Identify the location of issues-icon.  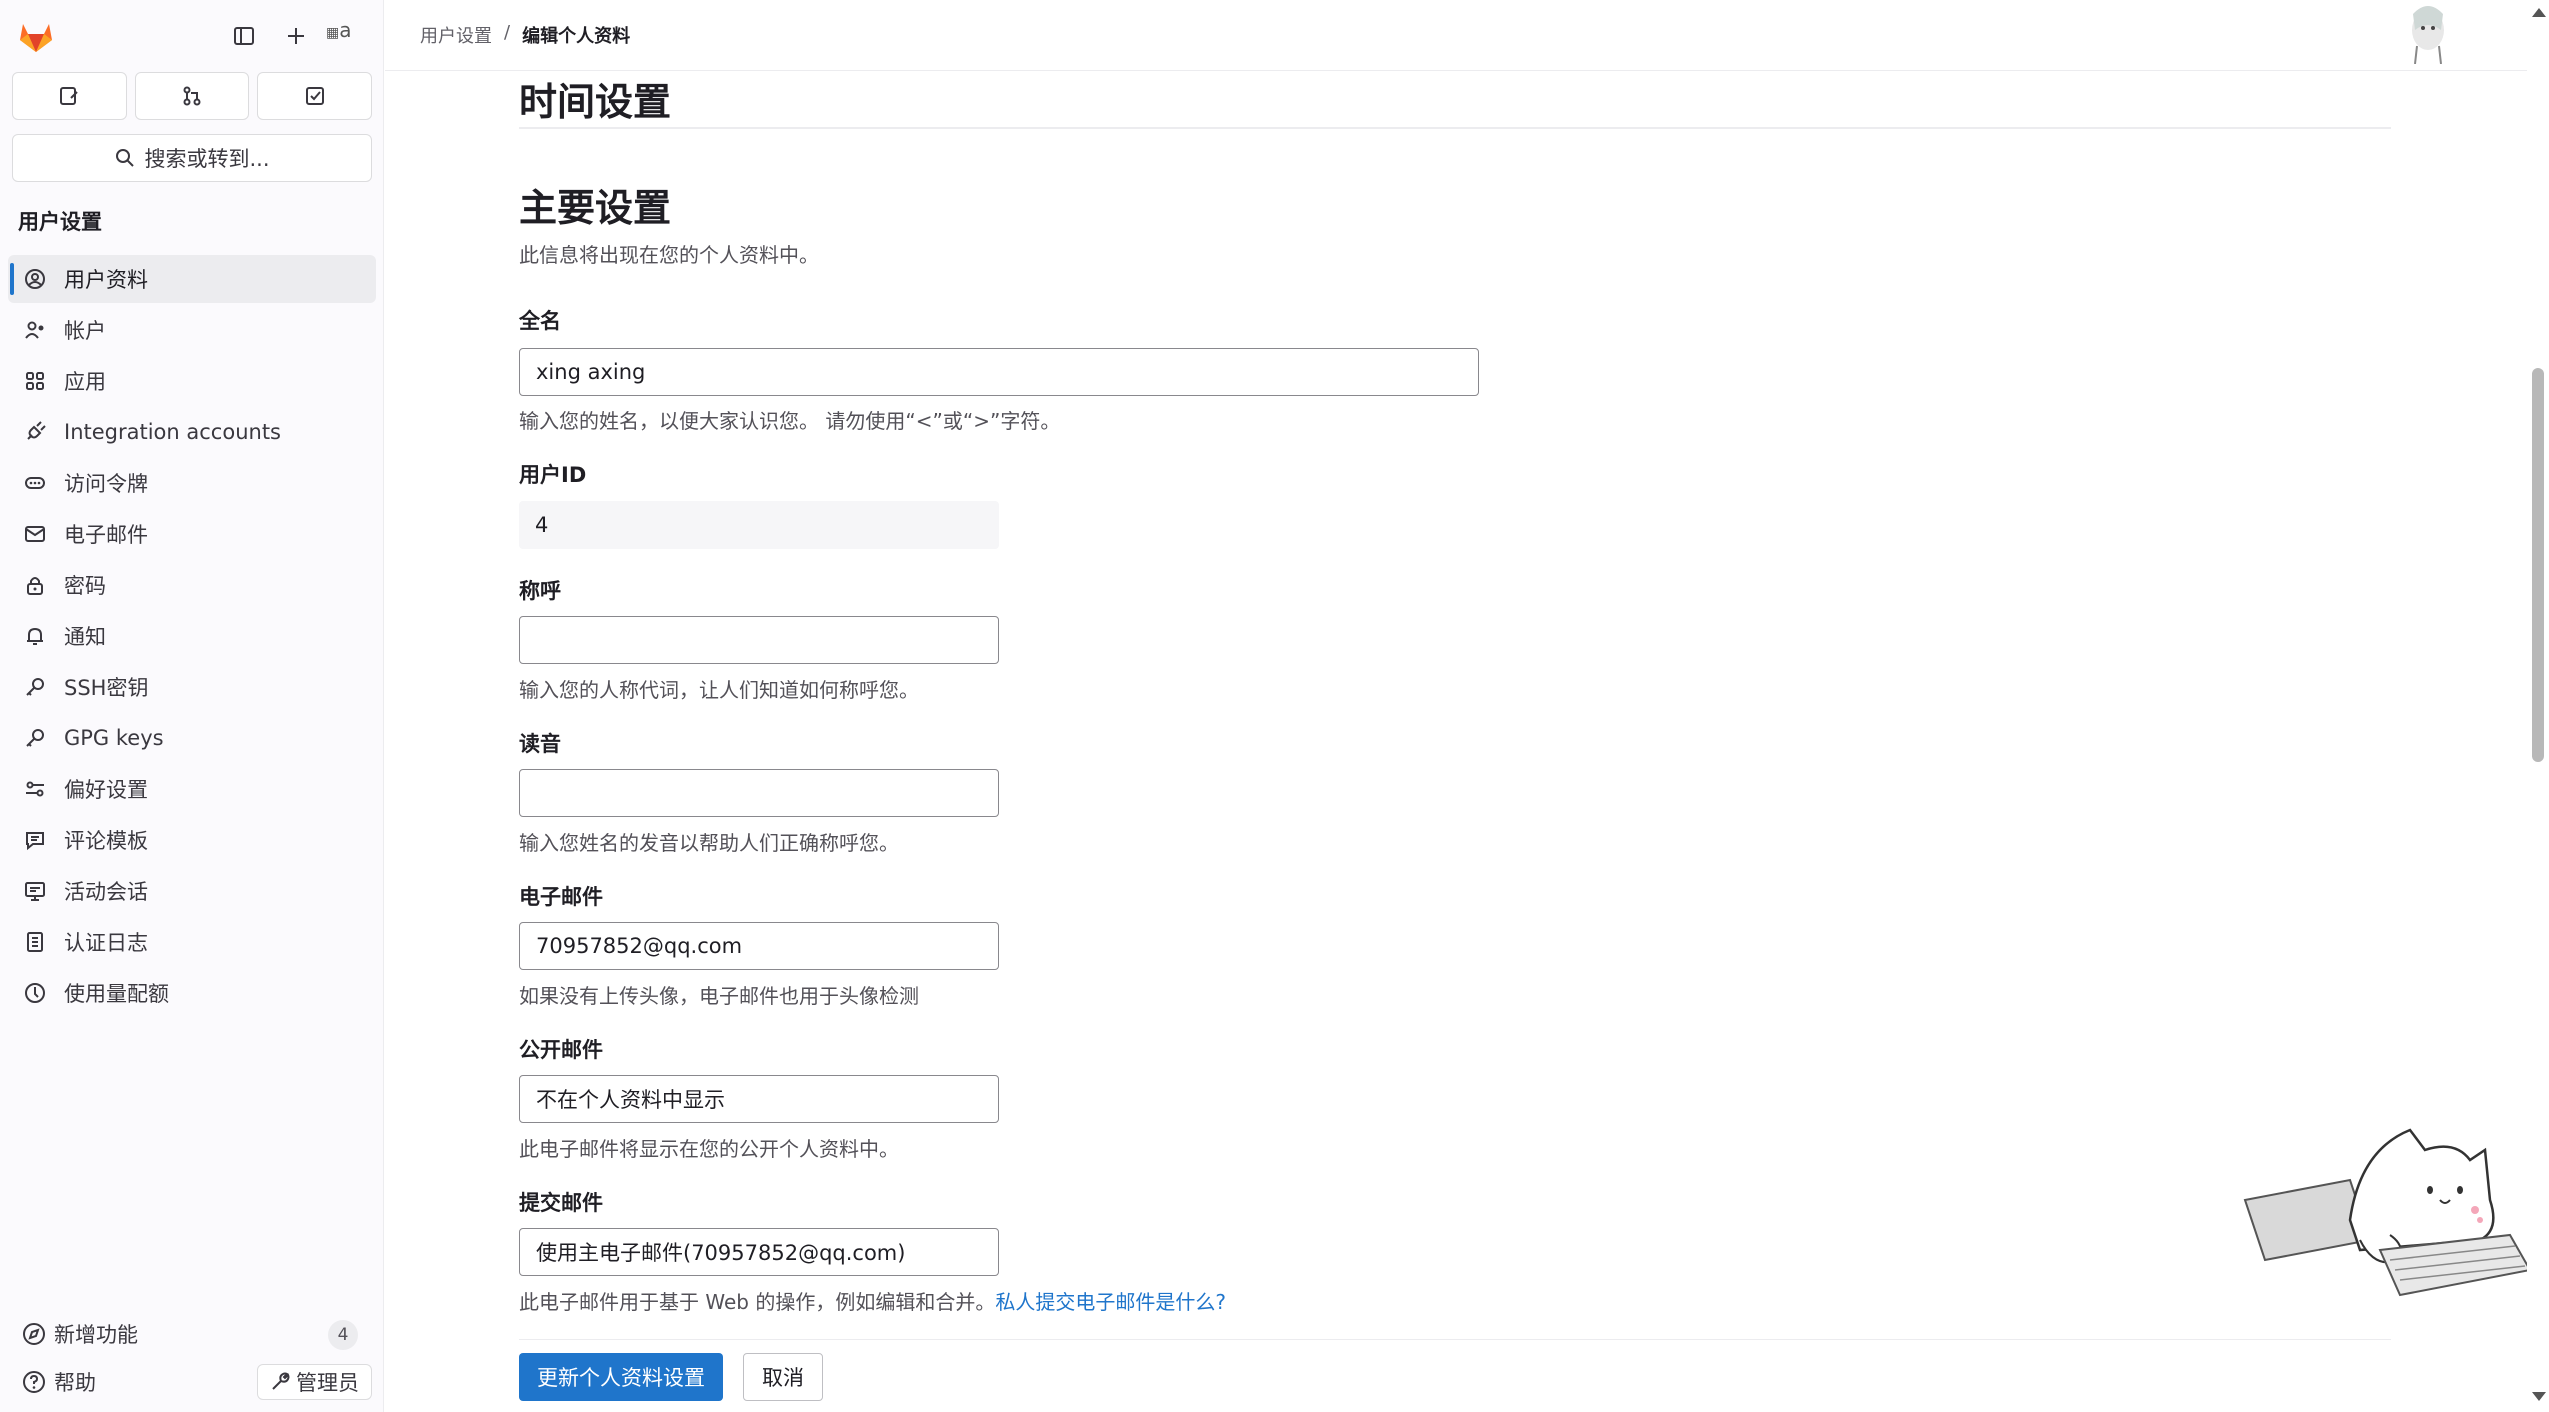
(69, 96).